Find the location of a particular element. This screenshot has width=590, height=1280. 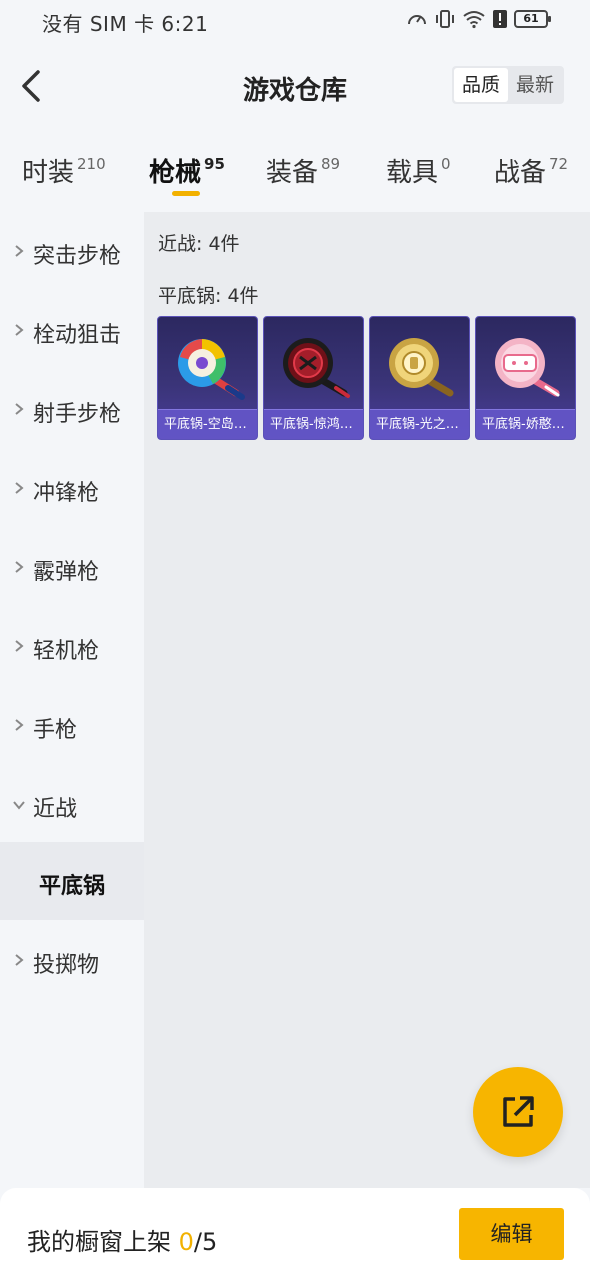

tab-supplies: 战备 72 is located at coordinates (531, 170).